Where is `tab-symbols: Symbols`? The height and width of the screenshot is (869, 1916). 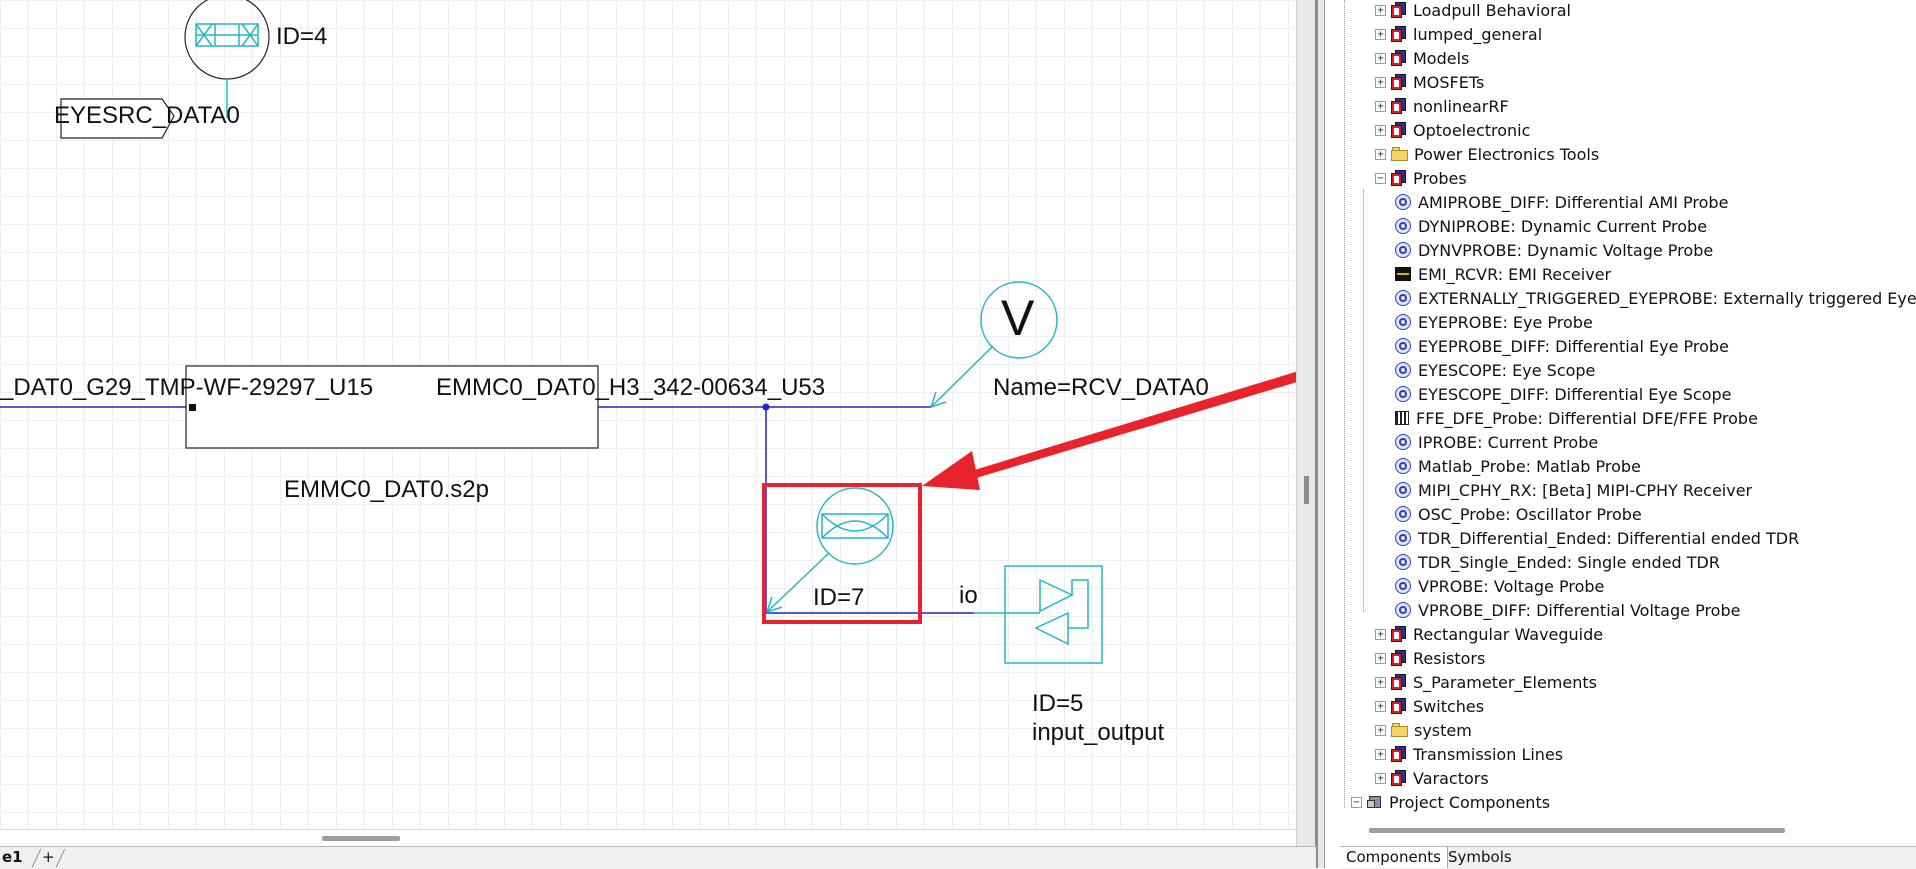
tab-symbols: Symbols is located at coordinates (1480, 857).